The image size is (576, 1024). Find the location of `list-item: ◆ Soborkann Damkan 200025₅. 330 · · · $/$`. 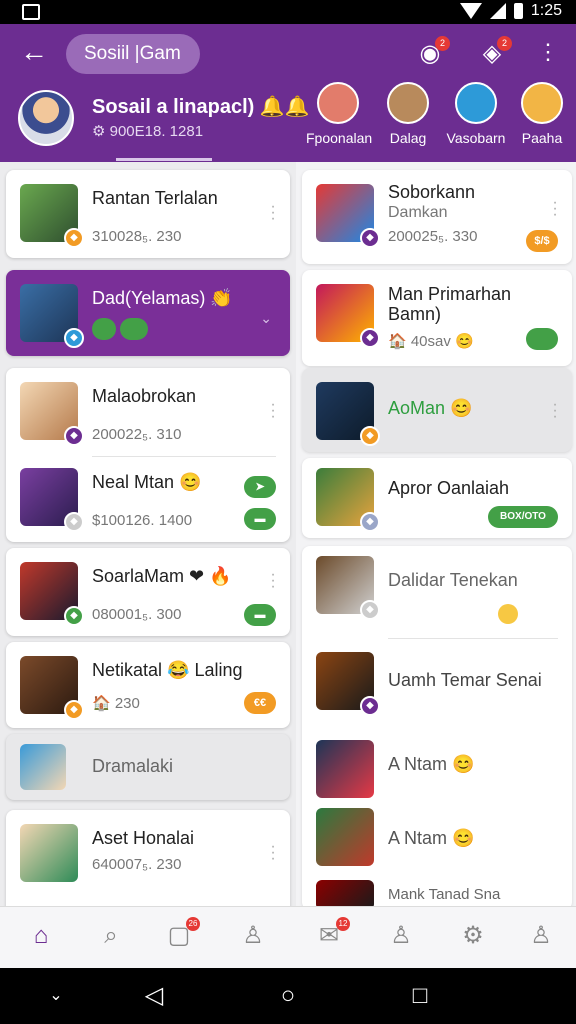

list-item: ◆ Soborkann Damkan 200025₅. 330 · · · $/$ is located at coordinates (437, 217).